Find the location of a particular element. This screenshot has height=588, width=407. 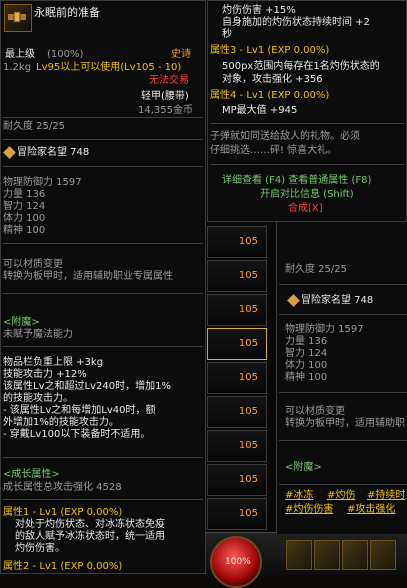

view-details-hint: 详细查看 (F4) 查看普通属性 (F8) is located at coordinates (296, 181).